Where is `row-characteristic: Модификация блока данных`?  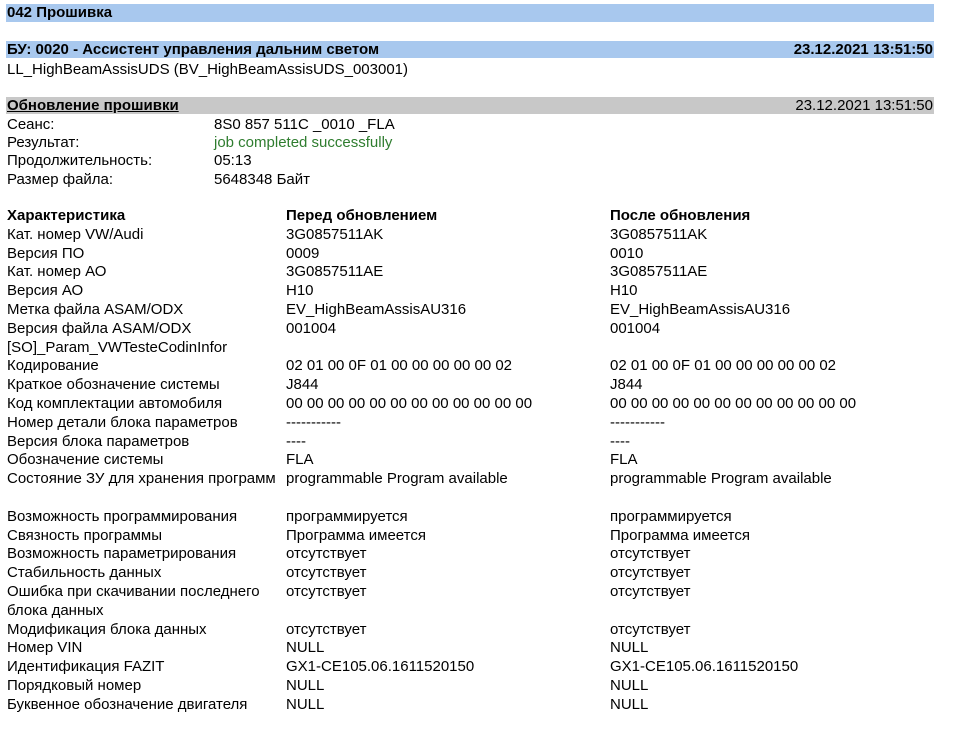 row-characteristic: Модификация блока данных is located at coordinates (107, 629).